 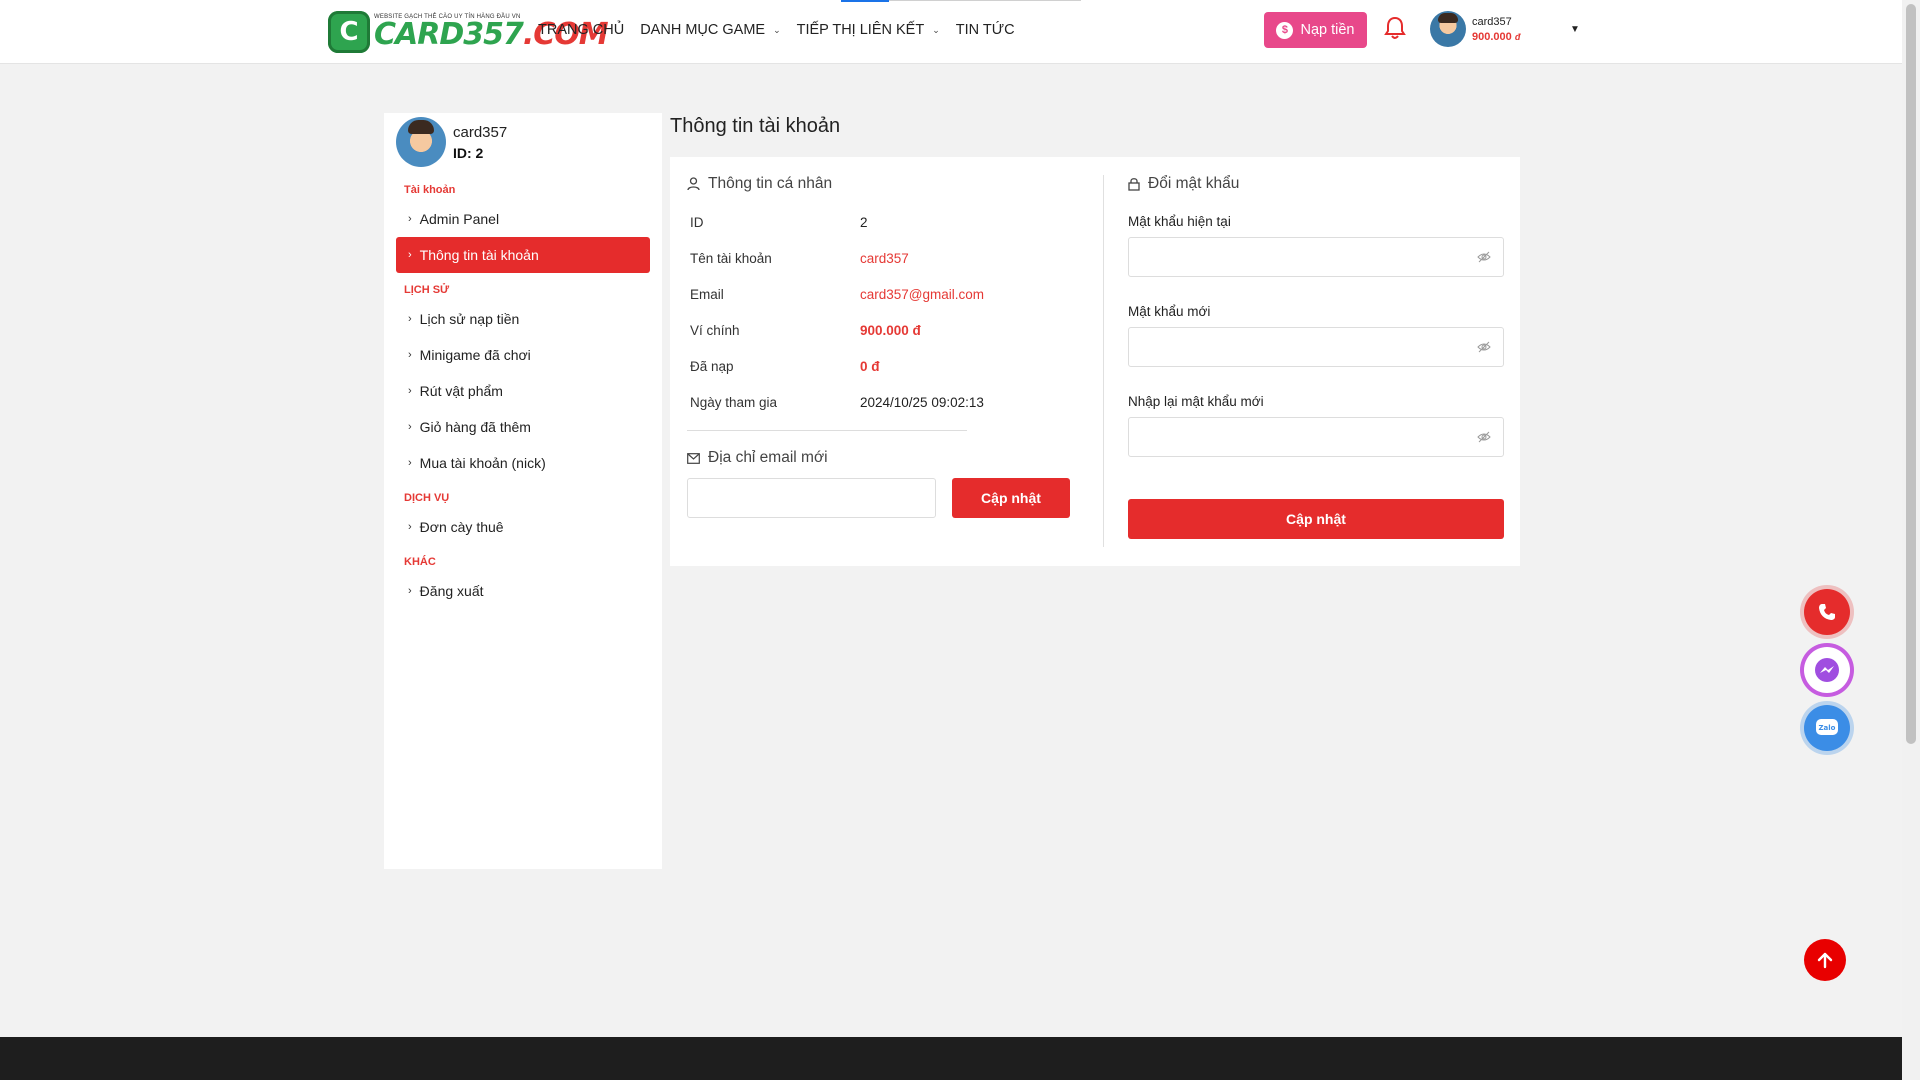 I want to click on topup-button: $ Nạp tiền, so click(x=1315, y=30).